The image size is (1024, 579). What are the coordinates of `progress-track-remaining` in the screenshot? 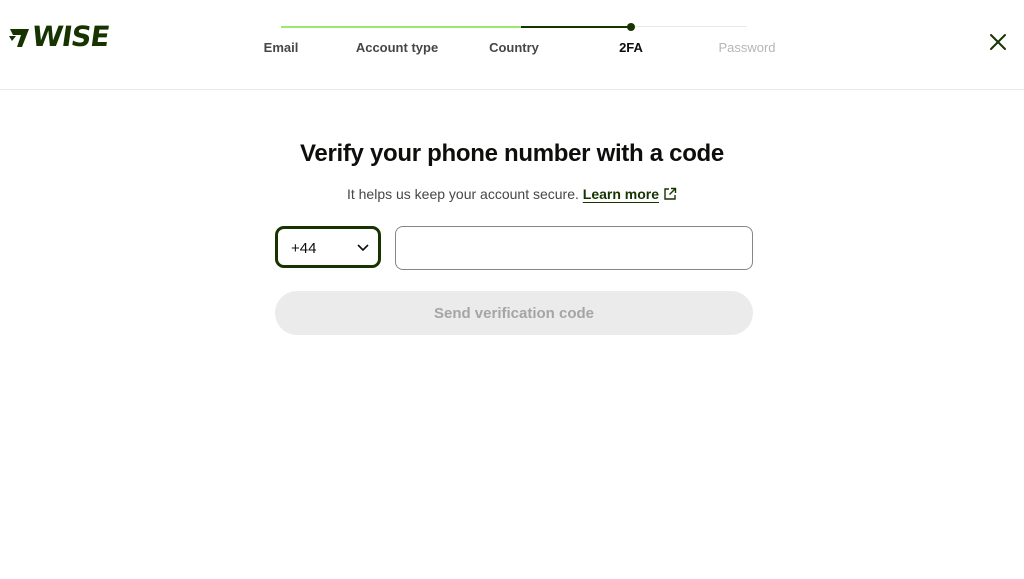 It's located at (689, 26).